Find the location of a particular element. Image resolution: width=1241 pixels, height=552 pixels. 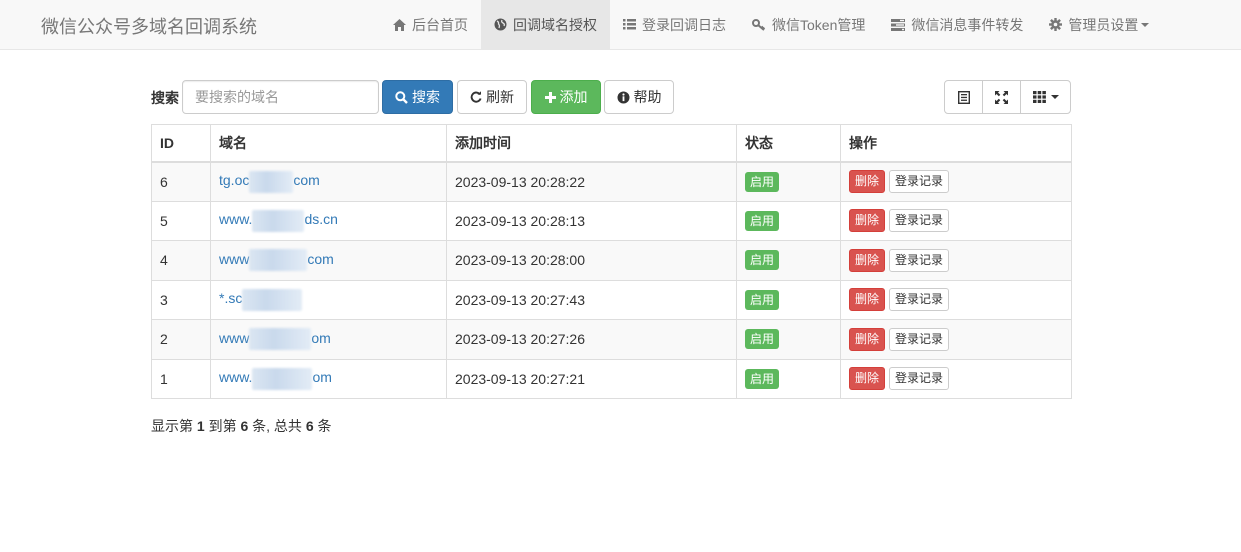

header-id: ID is located at coordinates (181, 143).